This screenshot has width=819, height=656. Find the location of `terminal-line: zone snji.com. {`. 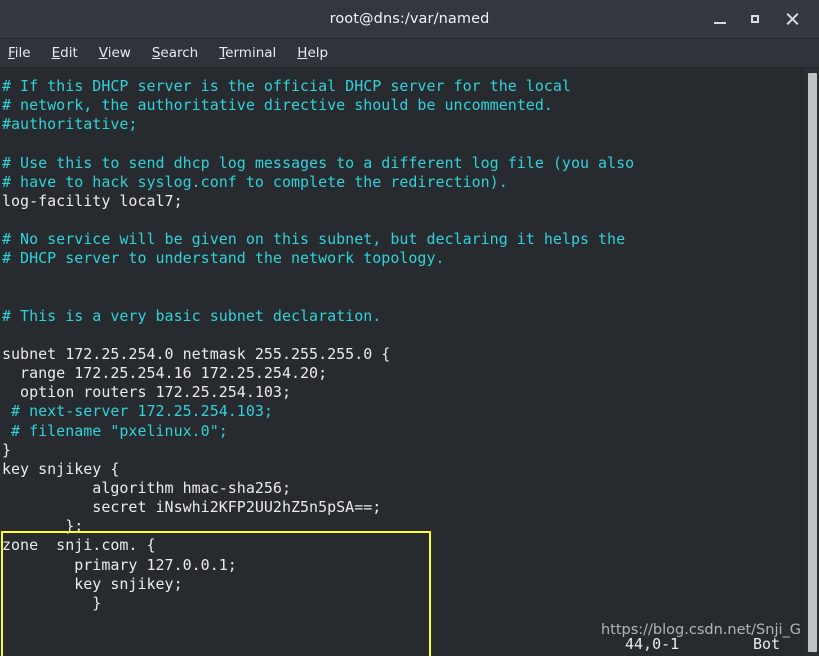

terminal-line: zone snji.com. { is located at coordinates (79, 545).